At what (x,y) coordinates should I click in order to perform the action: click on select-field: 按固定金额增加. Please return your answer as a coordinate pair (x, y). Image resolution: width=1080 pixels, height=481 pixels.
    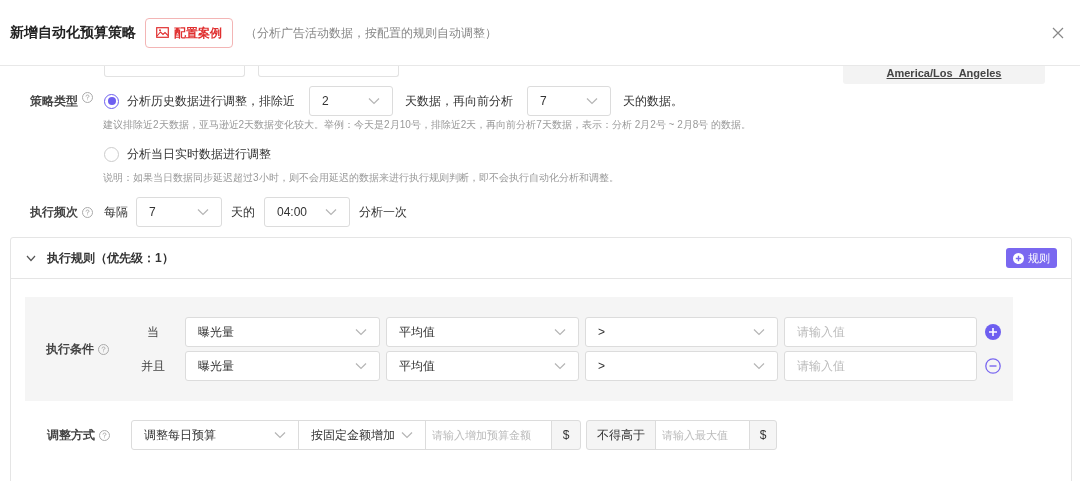
    Looking at the image, I should click on (362, 435).